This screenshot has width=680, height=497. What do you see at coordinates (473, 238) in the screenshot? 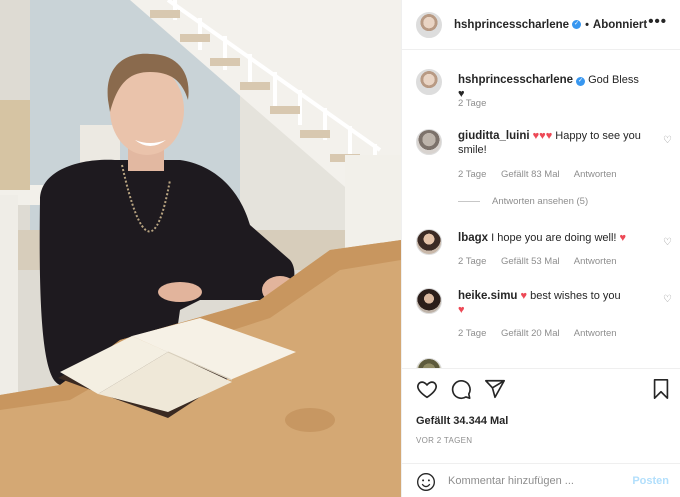
I see `comment-username: lbagx` at bounding box center [473, 238].